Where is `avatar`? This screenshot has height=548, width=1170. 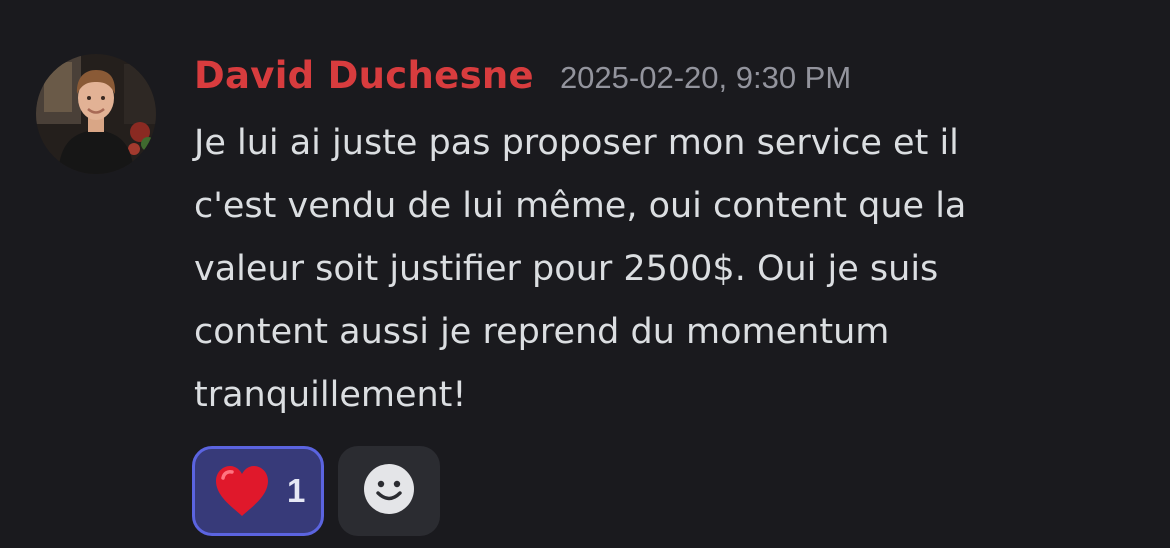
avatar is located at coordinates (96, 114).